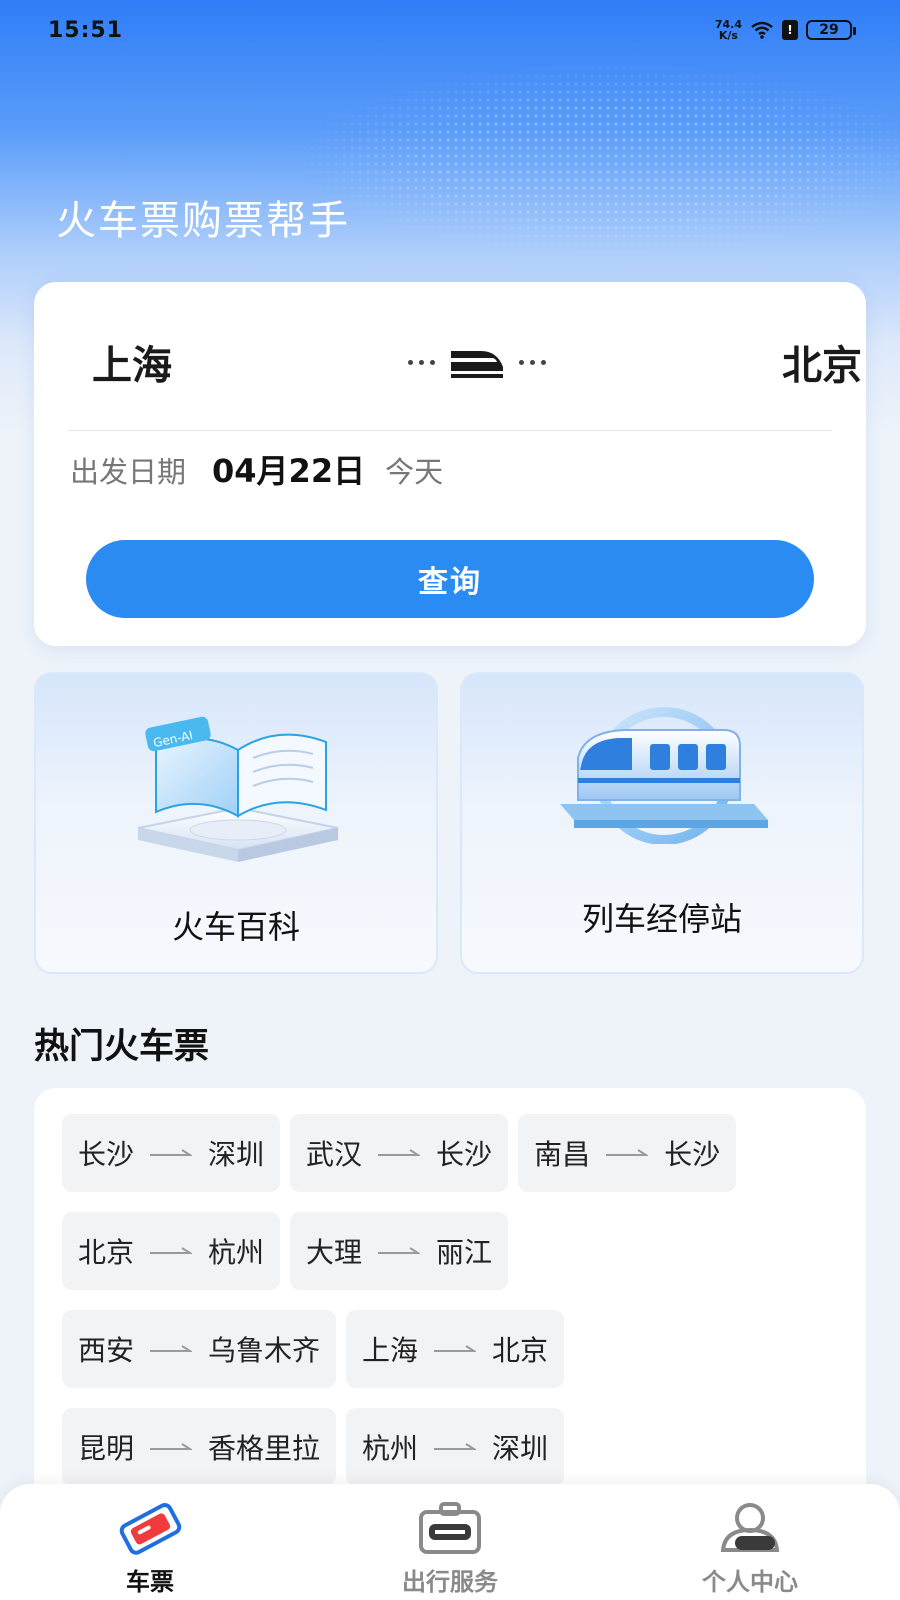 The width and height of the screenshot is (900, 1600). What do you see at coordinates (790, 30) in the screenshot?
I see `sim-alert-icon: !` at bounding box center [790, 30].